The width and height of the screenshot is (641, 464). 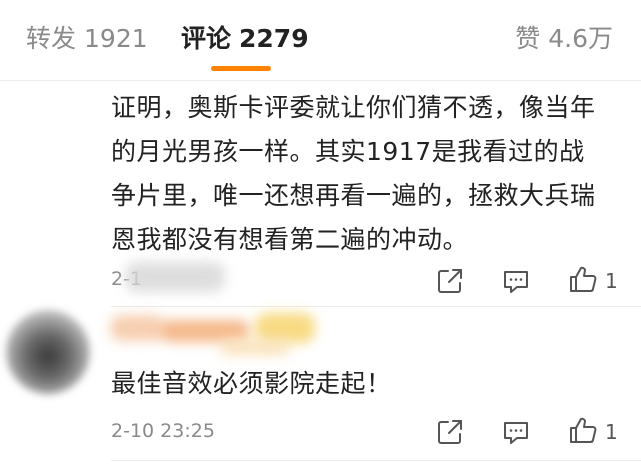 I want to click on comment-1-line-1: 证明，奥斯卡评委就让你们猜不透，像当年, so click(x=353, y=107).